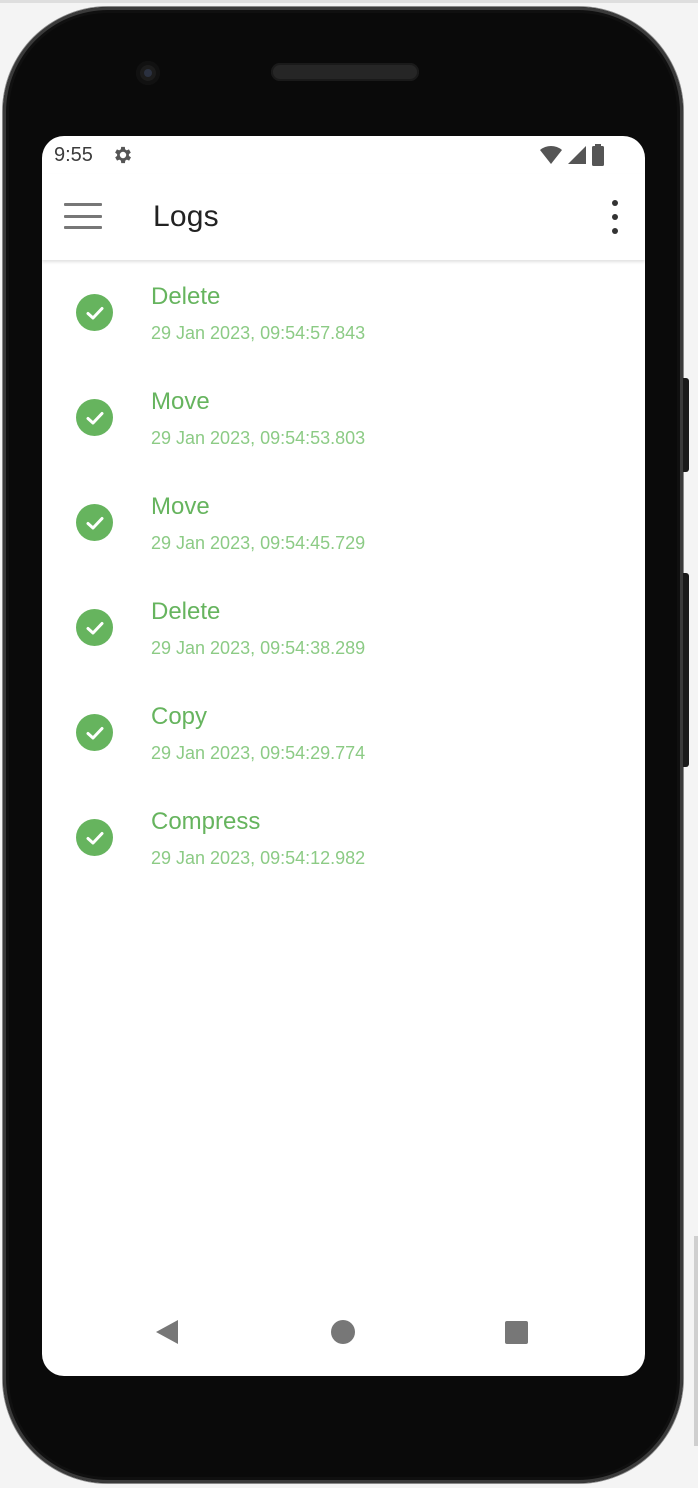  Describe the element at coordinates (551, 154) in the screenshot. I see `wifi-icon` at that location.